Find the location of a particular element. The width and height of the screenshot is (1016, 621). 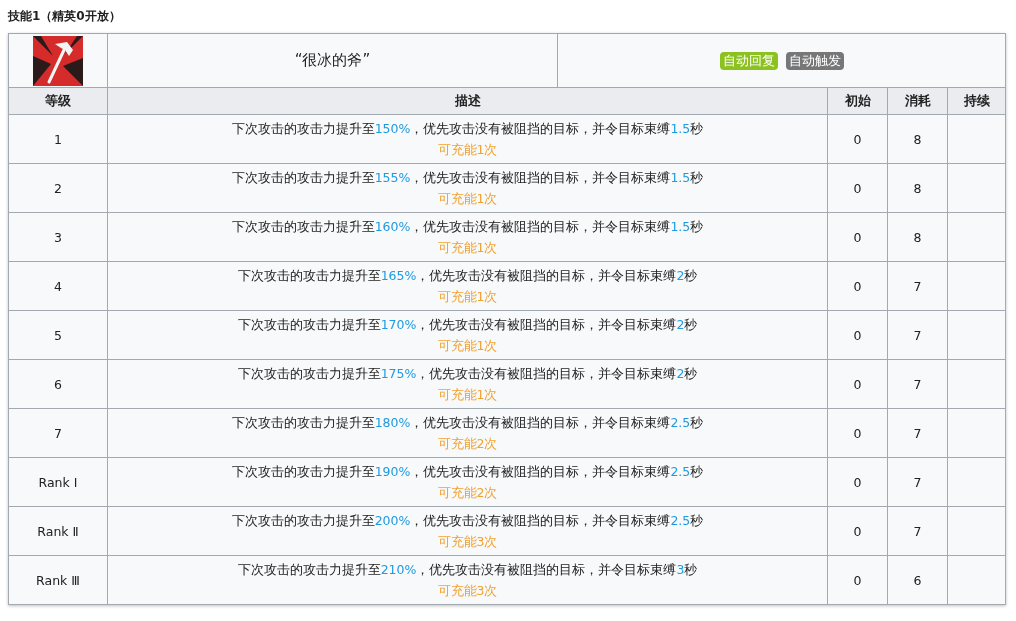

skill-name: “很冰的斧” is located at coordinates (332, 60).